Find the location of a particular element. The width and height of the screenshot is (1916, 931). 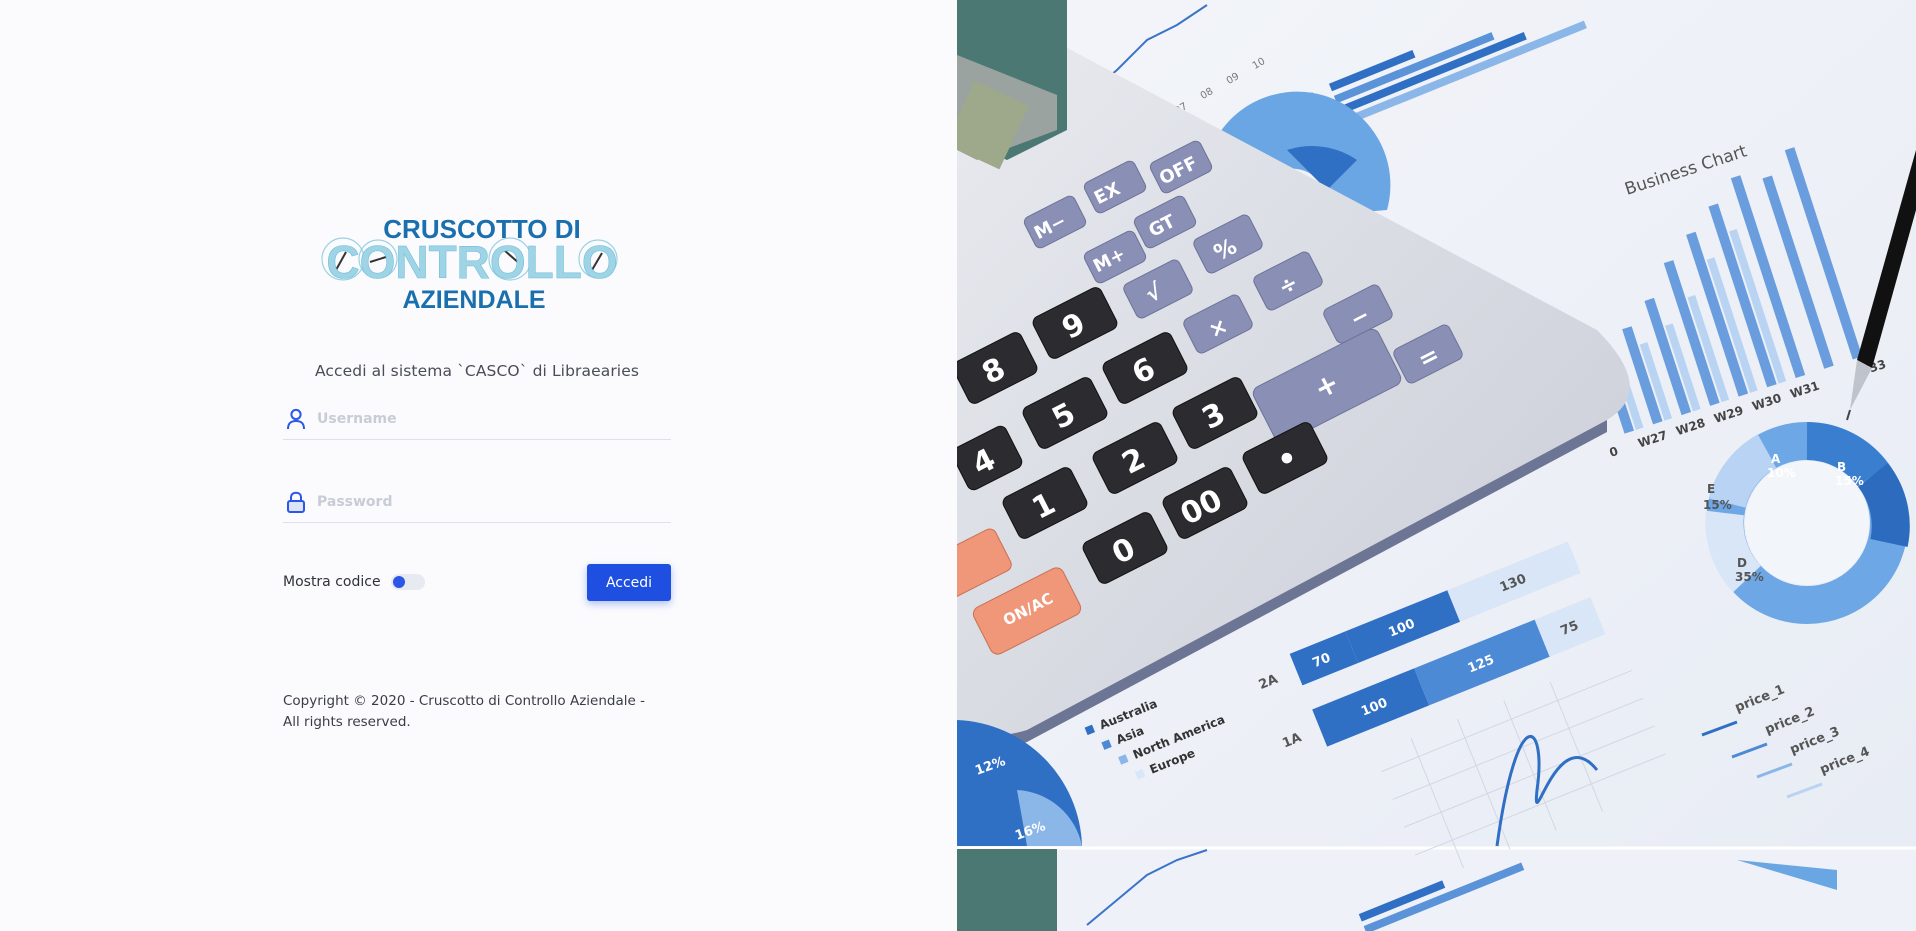

lock-icon is located at coordinates (296, 502).